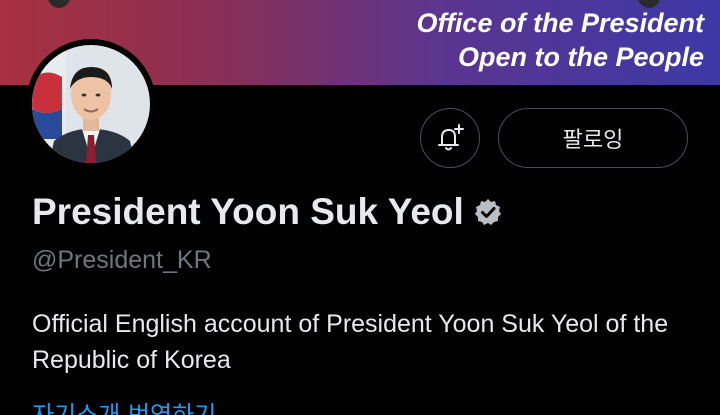 The image size is (720, 415). I want to click on name-row: President Yoon Suk Yeol, so click(267, 212).